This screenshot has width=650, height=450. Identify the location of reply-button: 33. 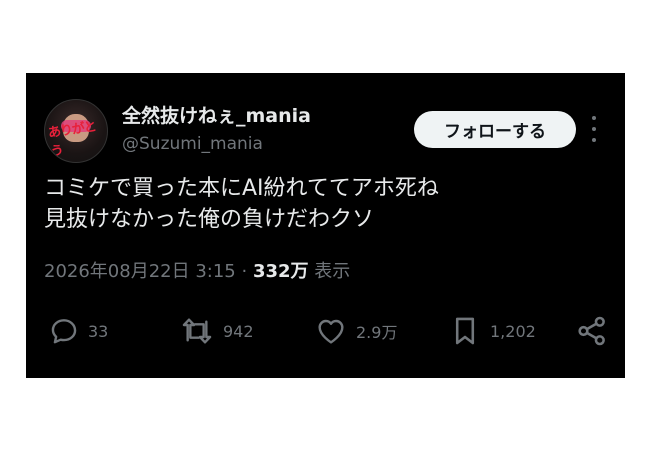
(78, 331).